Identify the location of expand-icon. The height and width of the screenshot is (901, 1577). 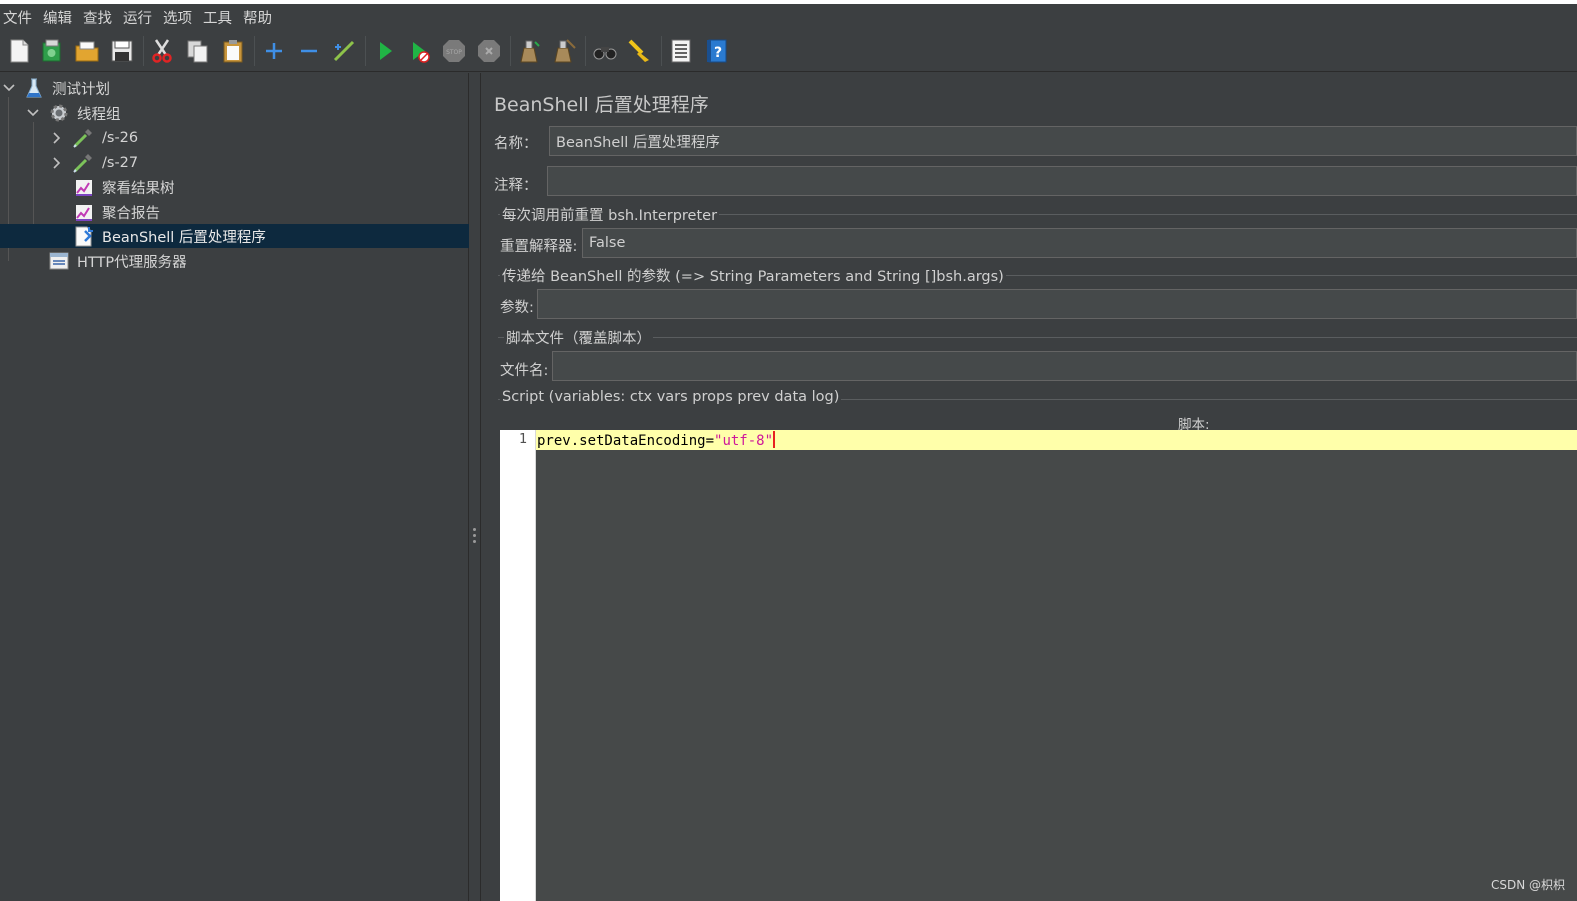
(274, 51).